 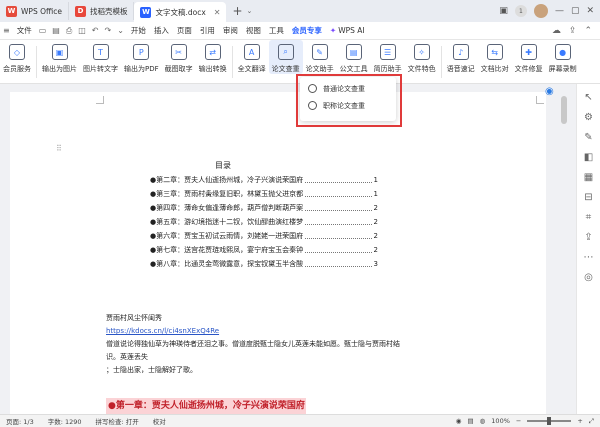 I want to click on tab-wps-office: W WPS Office, so click(x=34, y=11).